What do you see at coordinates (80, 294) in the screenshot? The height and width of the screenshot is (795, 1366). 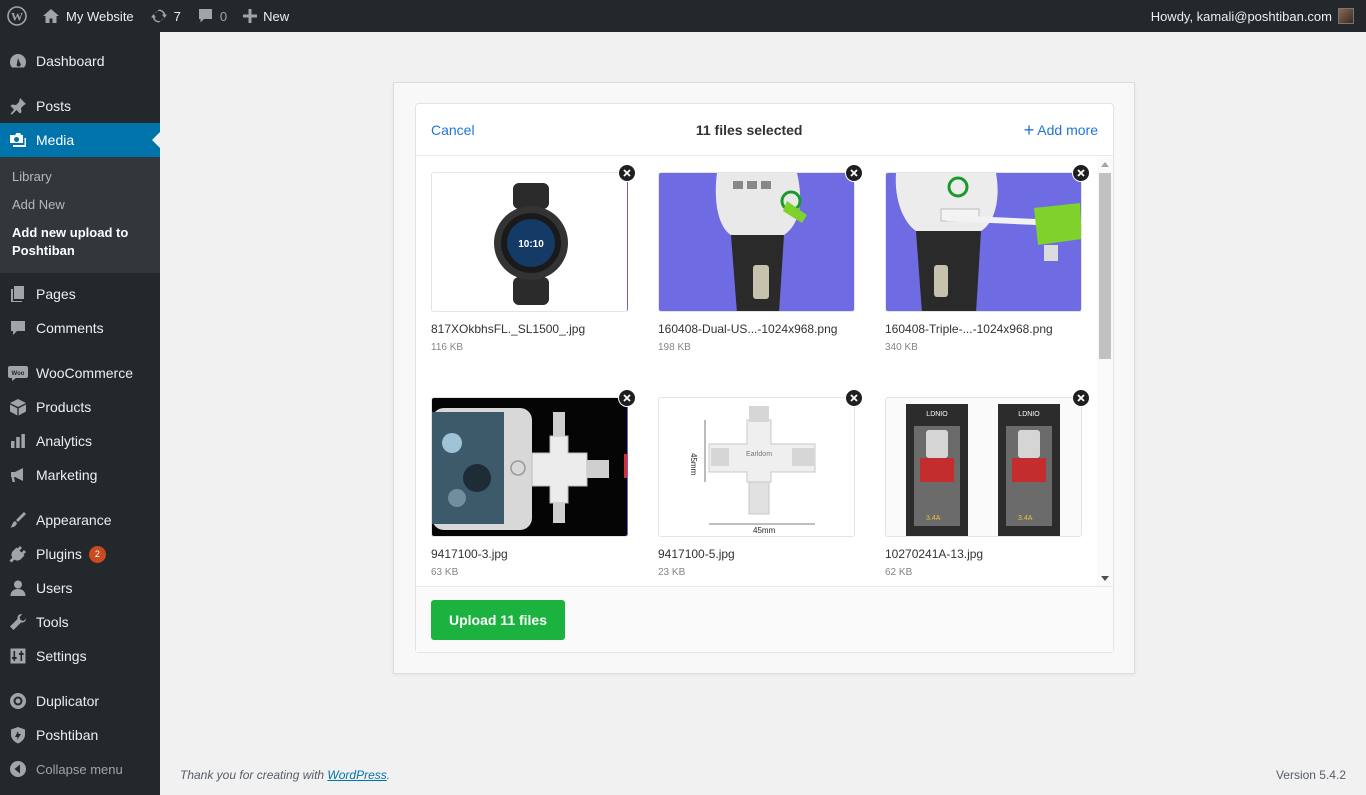 I see `sidebar-item-pages: Pages` at bounding box center [80, 294].